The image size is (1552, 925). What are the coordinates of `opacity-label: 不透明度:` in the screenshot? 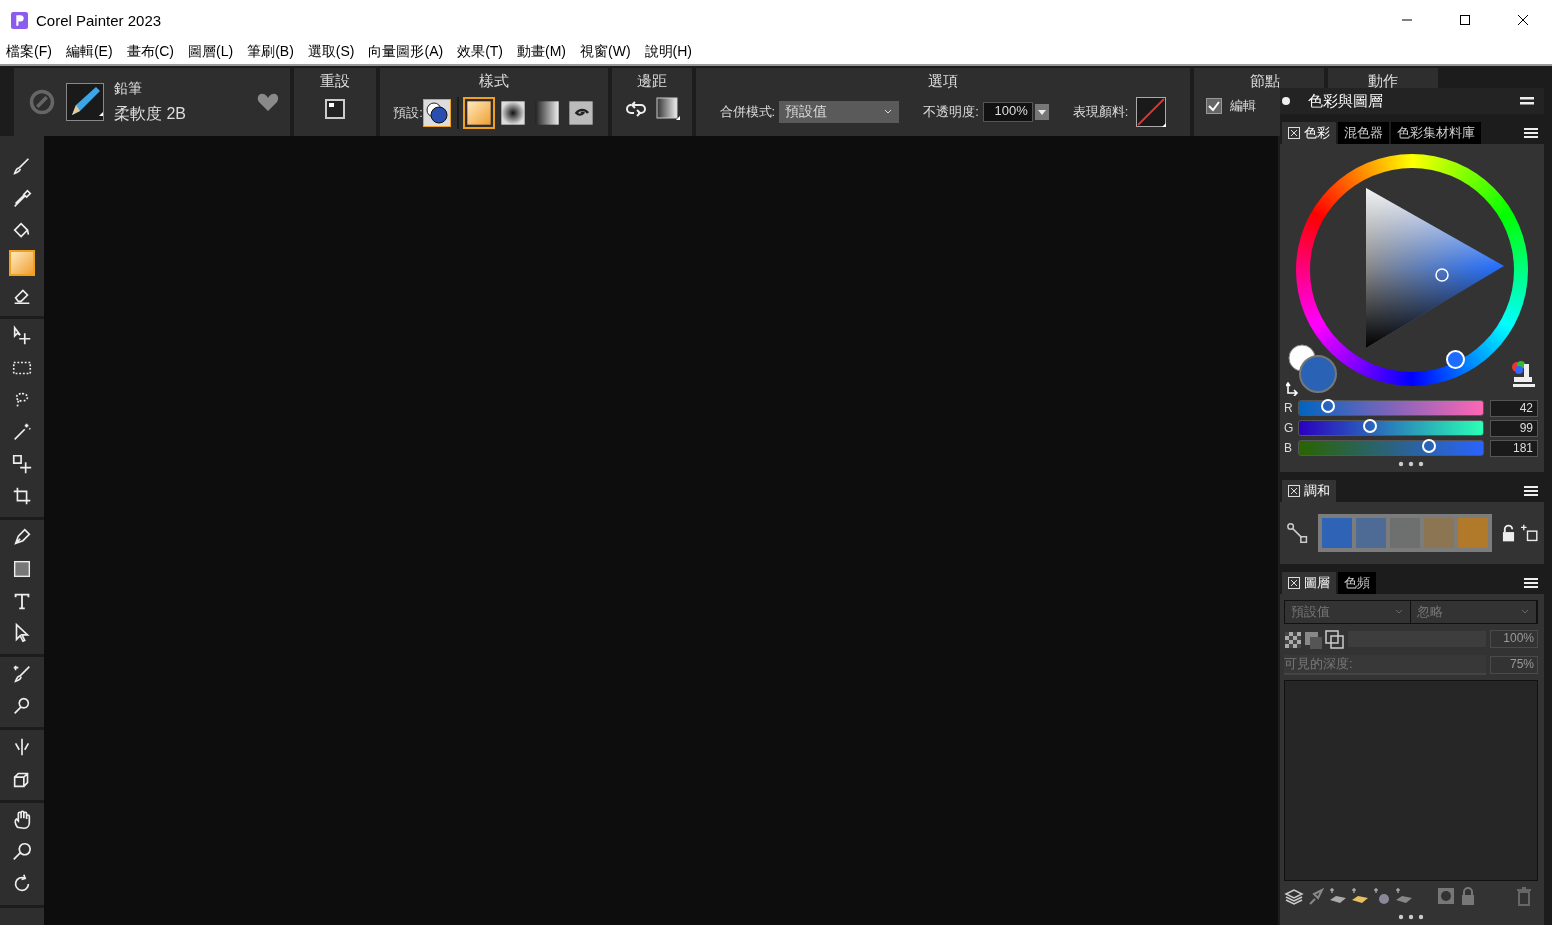 It's located at (951, 112).